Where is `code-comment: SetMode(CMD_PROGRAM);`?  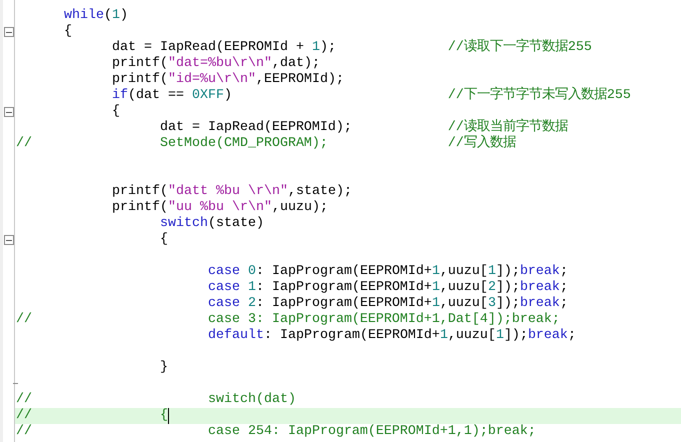 code-comment: SetMode(CMD_PROGRAM); is located at coordinates (244, 143).